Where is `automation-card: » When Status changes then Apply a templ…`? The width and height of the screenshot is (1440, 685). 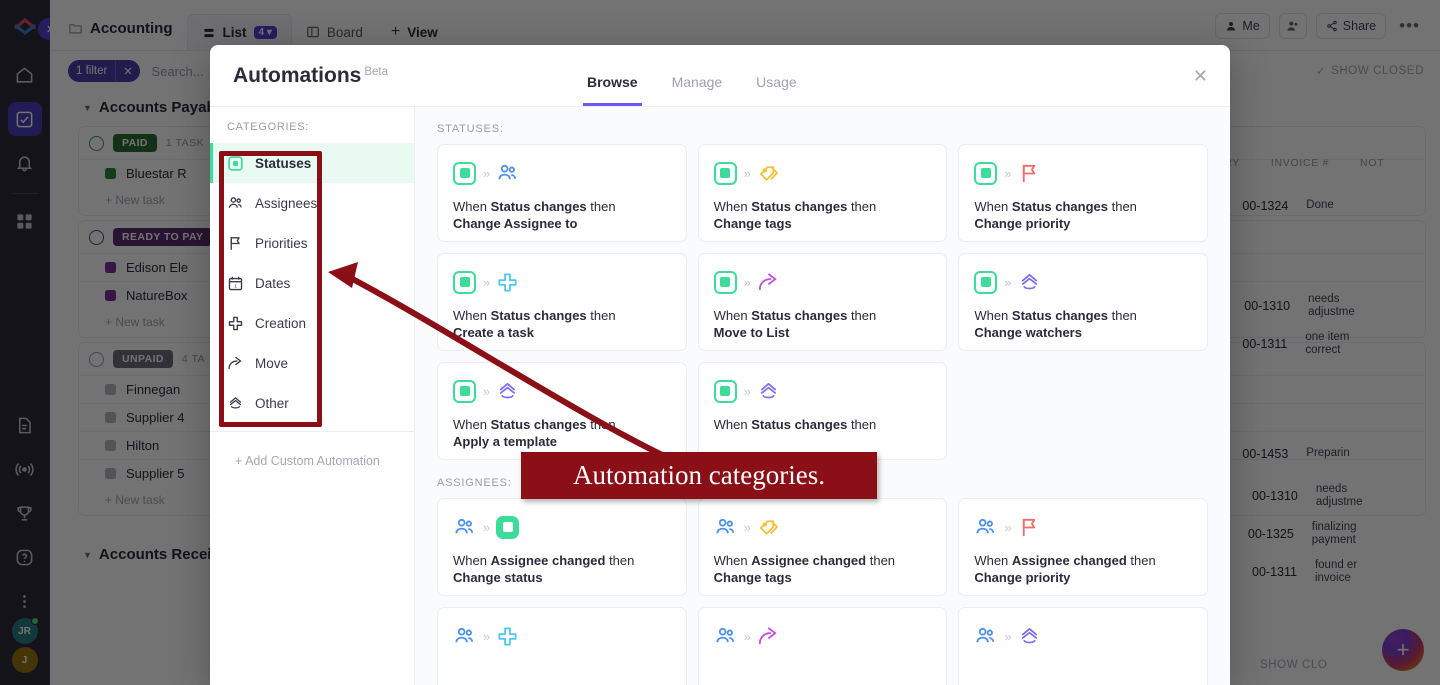 automation-card: » When Status changes then Apply a templ… is located at coordinates (562, 411).